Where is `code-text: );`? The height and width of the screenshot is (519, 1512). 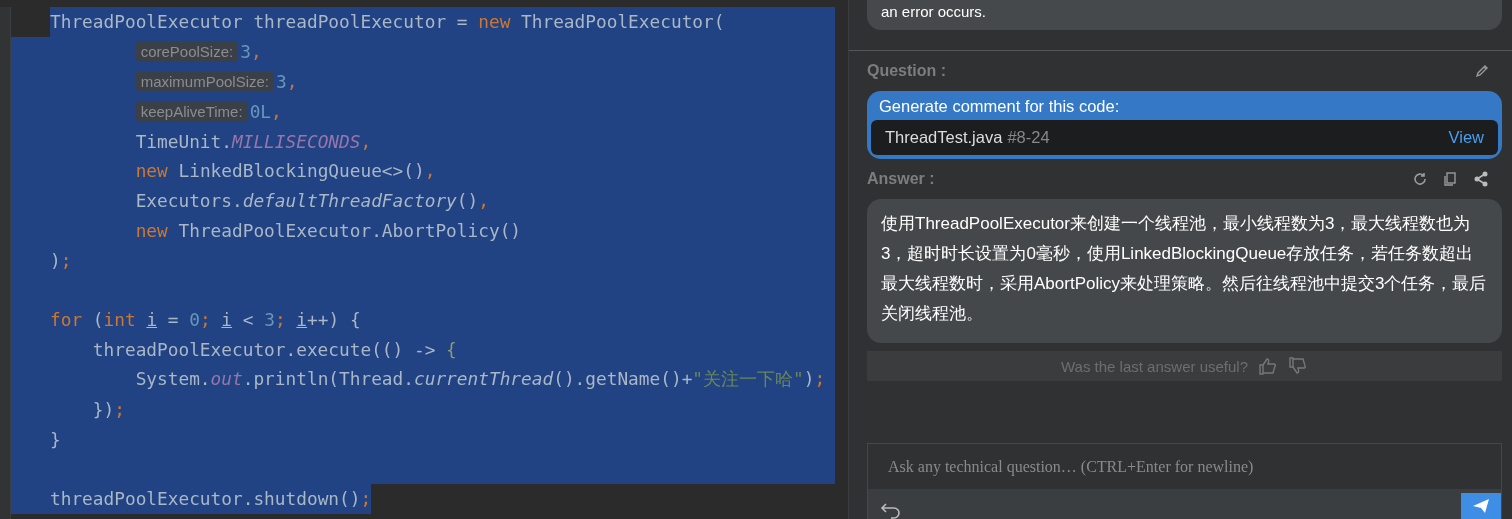
code-text: ); is located at coordinates (61, 260).